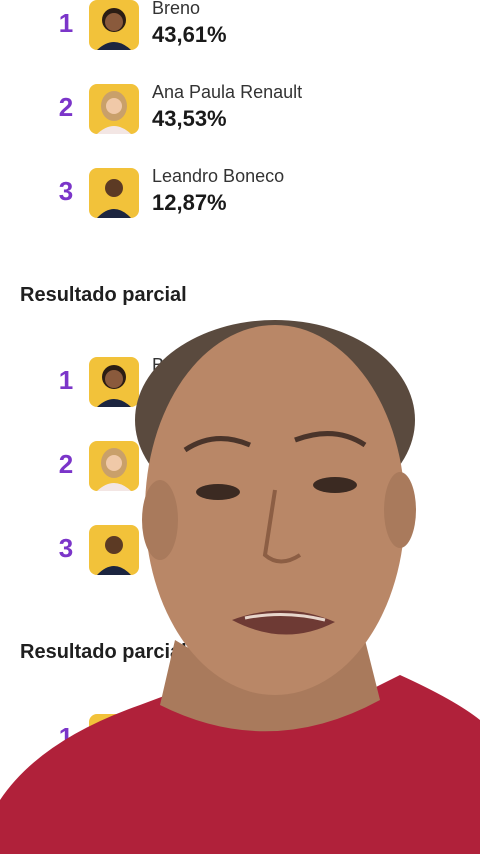 The width and height of the screenshot is (480, 854). What do you see at coordinates (240, 113) in the screenshot?
I see `result-row: 2 Ana Paula Renault 43,53%` at bounding box center [240, 113].